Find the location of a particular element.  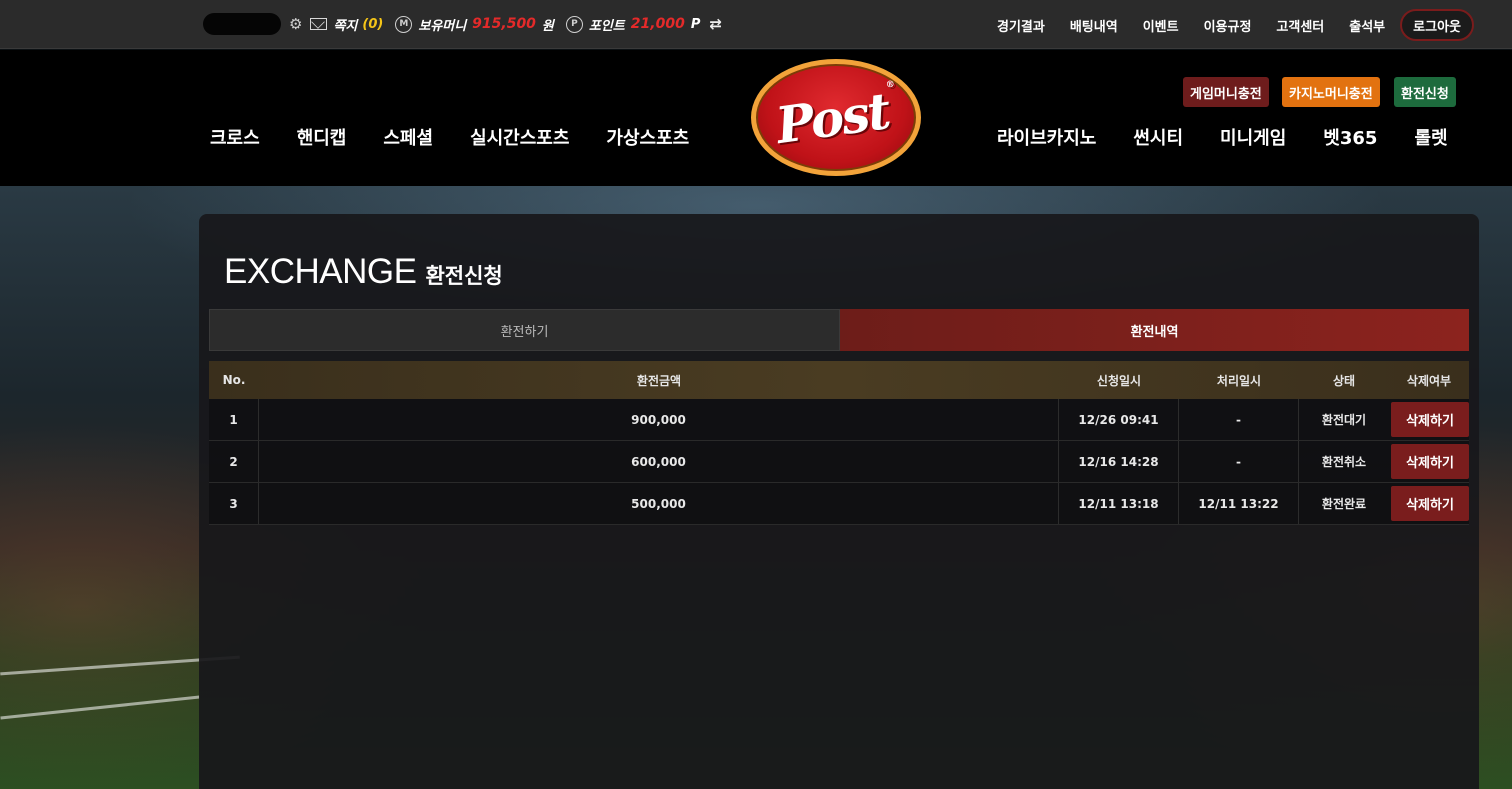

page-title: EXCHANGE 환전신청 is located at coordinates (363, 272).